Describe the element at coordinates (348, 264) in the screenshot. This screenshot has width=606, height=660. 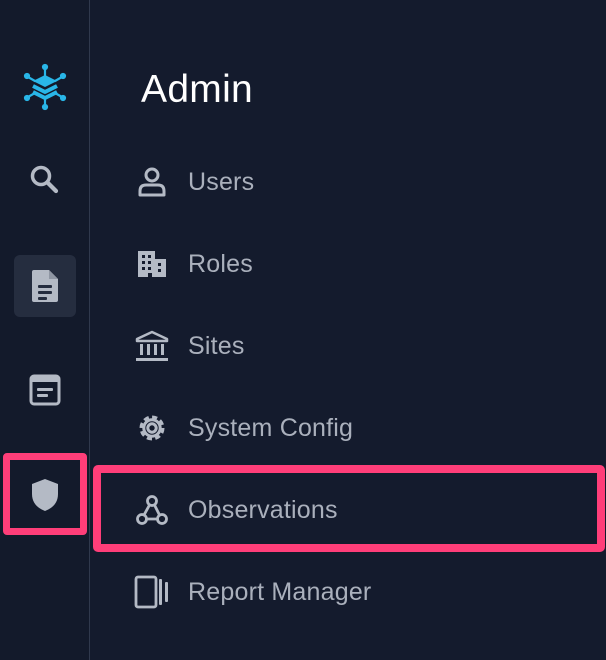
I see `admin-menu-item-roles: Roles` at that location.